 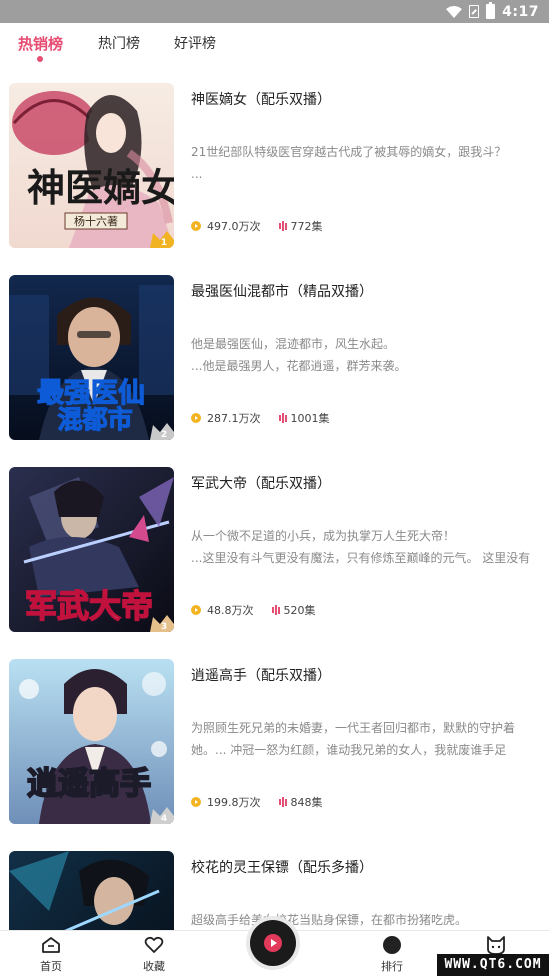 What do you see at coordinates (51, 966) in the screenshot?
I see `nav-home-label: 首页` at bounding box center [51, 966].